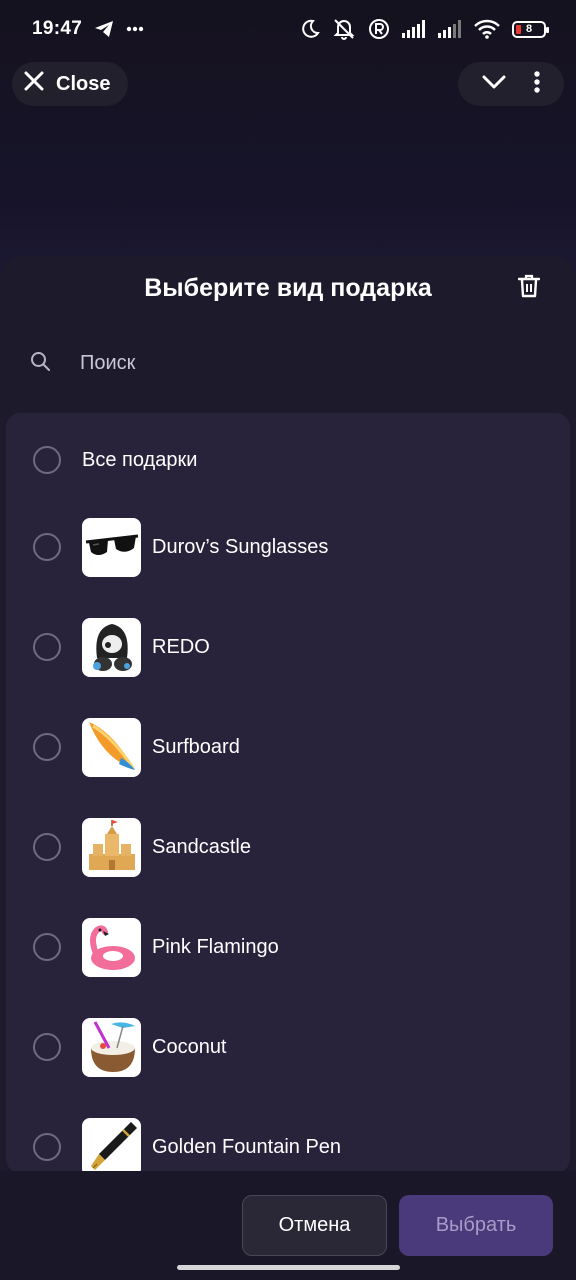 This screenshot has height=1280, width=576. Describe the element at coordinates (288, 847) in the screenshot. I see `list-item-sandcastle: Sandcastle` at that location.